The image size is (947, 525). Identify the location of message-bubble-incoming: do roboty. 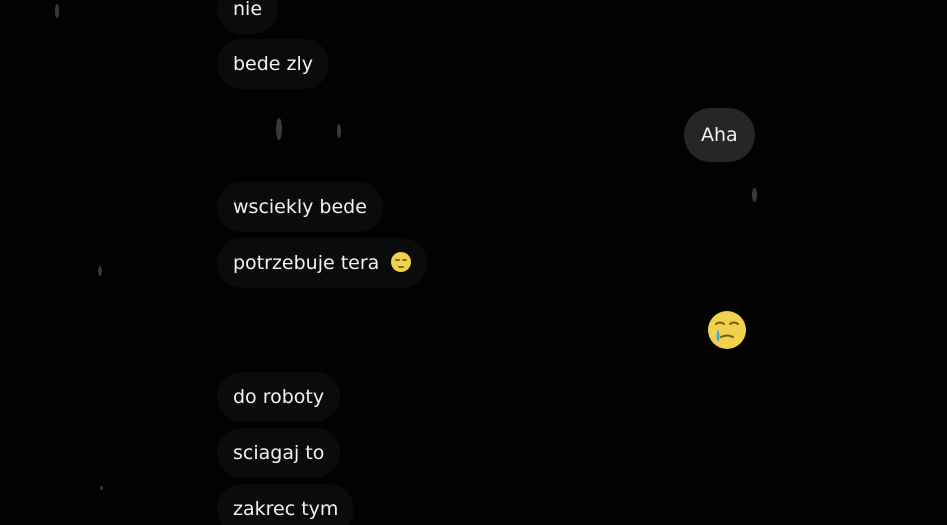
(279, 397).